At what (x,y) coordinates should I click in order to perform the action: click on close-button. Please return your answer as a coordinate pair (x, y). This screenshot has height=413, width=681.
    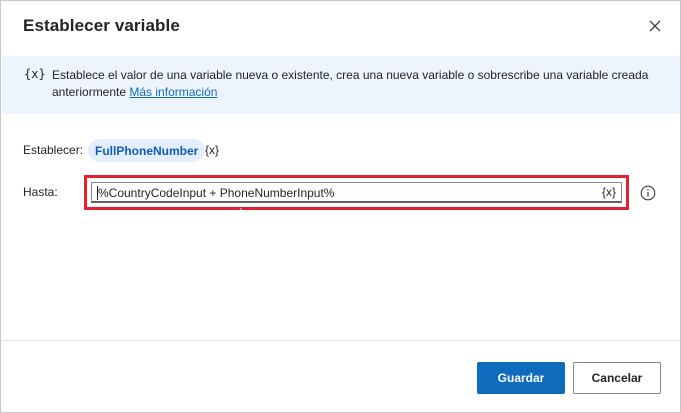
    Looking at the image, I should click on (655, 26).